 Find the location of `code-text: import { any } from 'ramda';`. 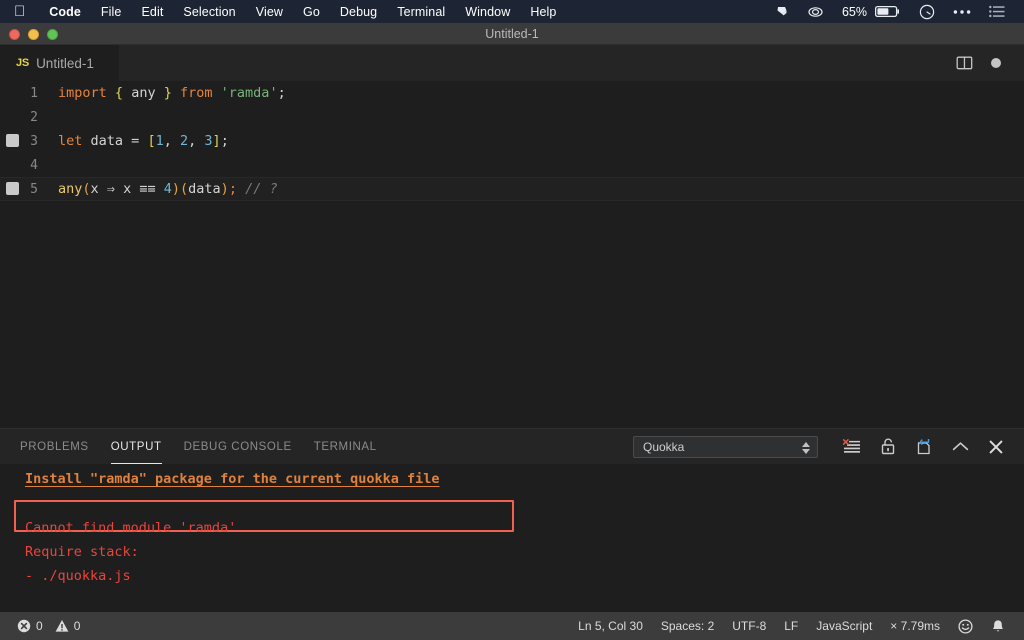

code-text: import { any } from 'ramda'; is located at coordinates (172, 93).